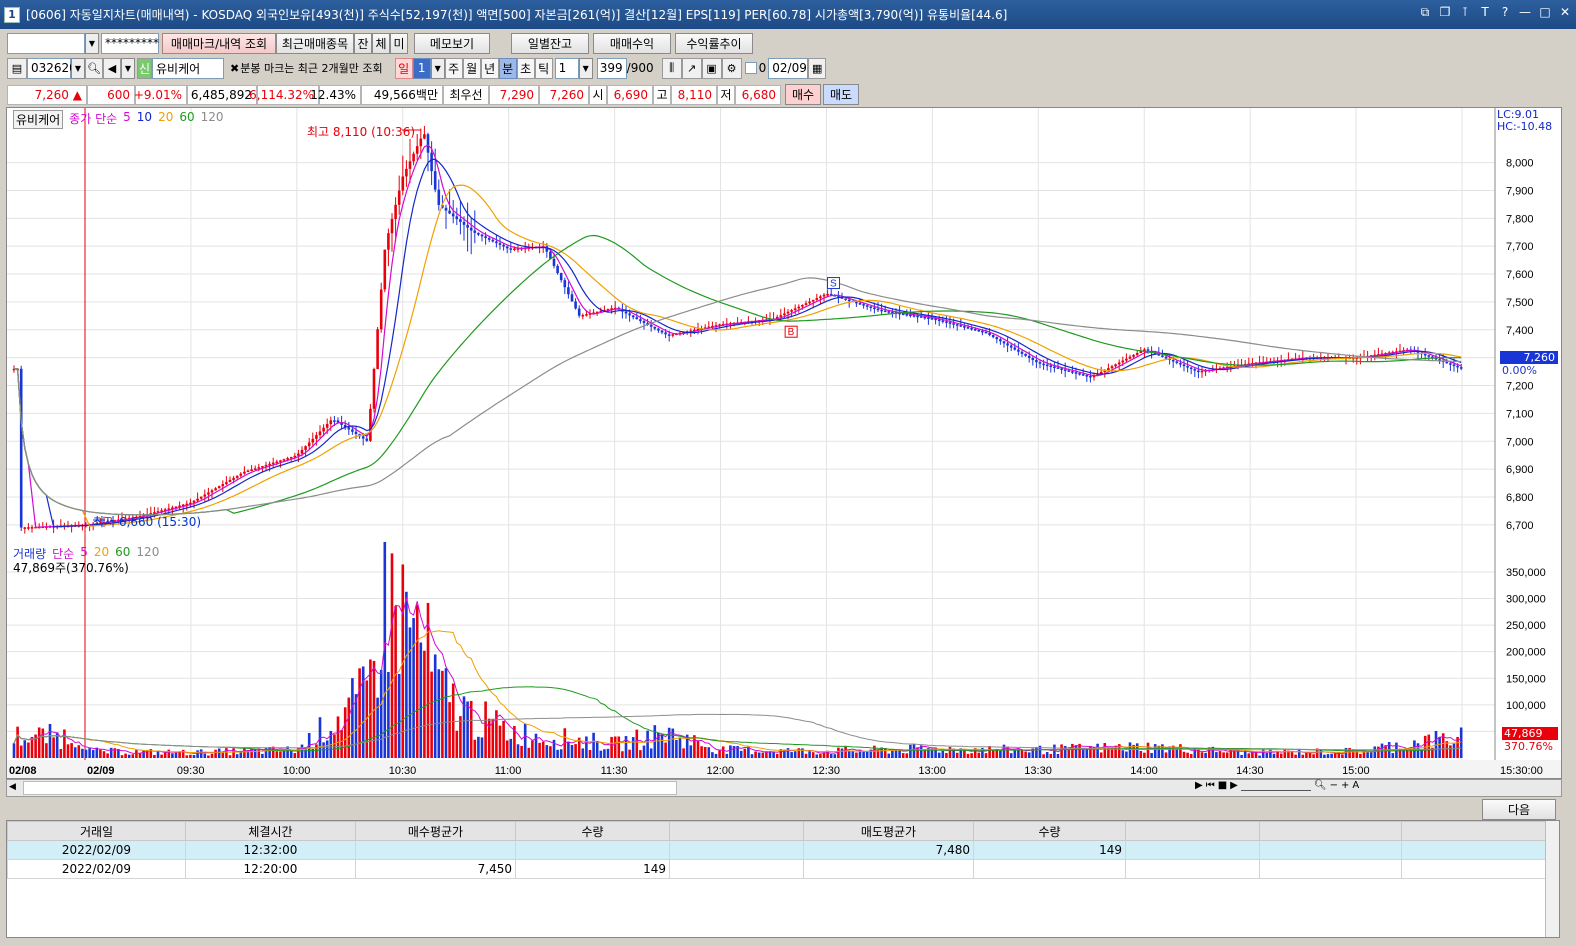  I want to click on sell-button: 매도, so click(841, 94).